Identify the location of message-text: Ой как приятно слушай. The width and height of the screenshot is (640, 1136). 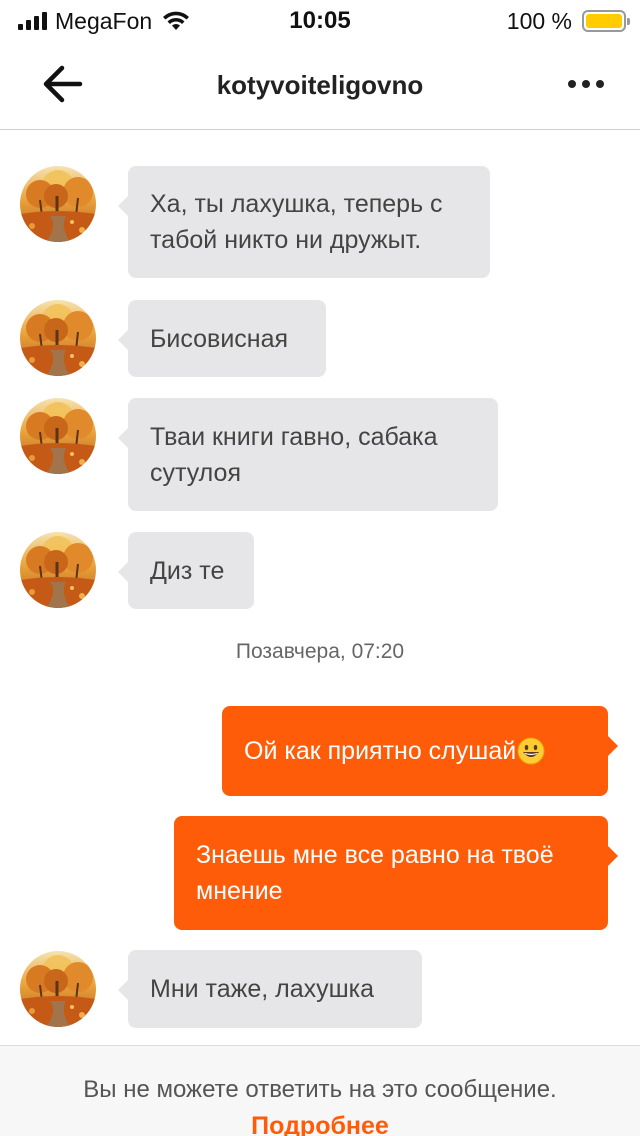
(380, 751).